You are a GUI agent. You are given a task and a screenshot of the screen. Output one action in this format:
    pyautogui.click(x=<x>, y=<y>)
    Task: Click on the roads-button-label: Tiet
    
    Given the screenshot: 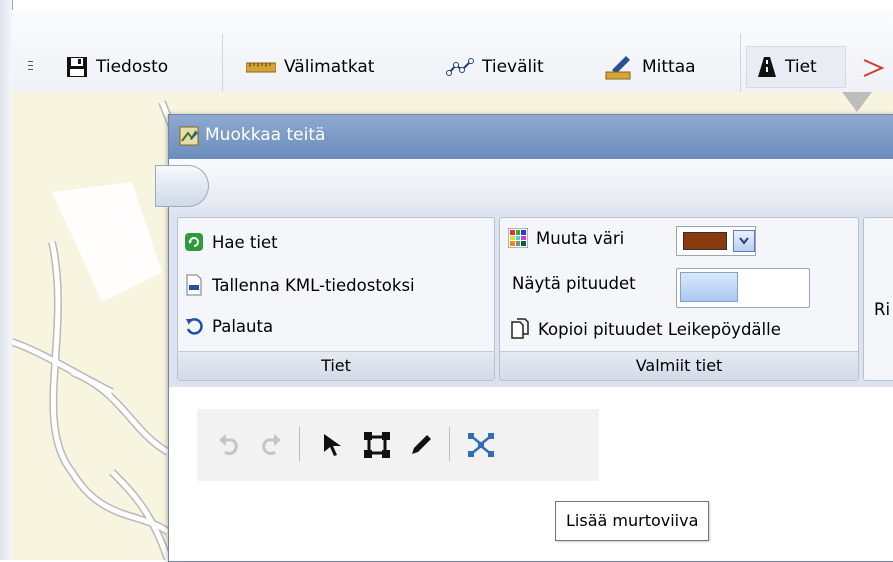 What is the action you would take?
    pyautogui.click(x=801, y=67)
    